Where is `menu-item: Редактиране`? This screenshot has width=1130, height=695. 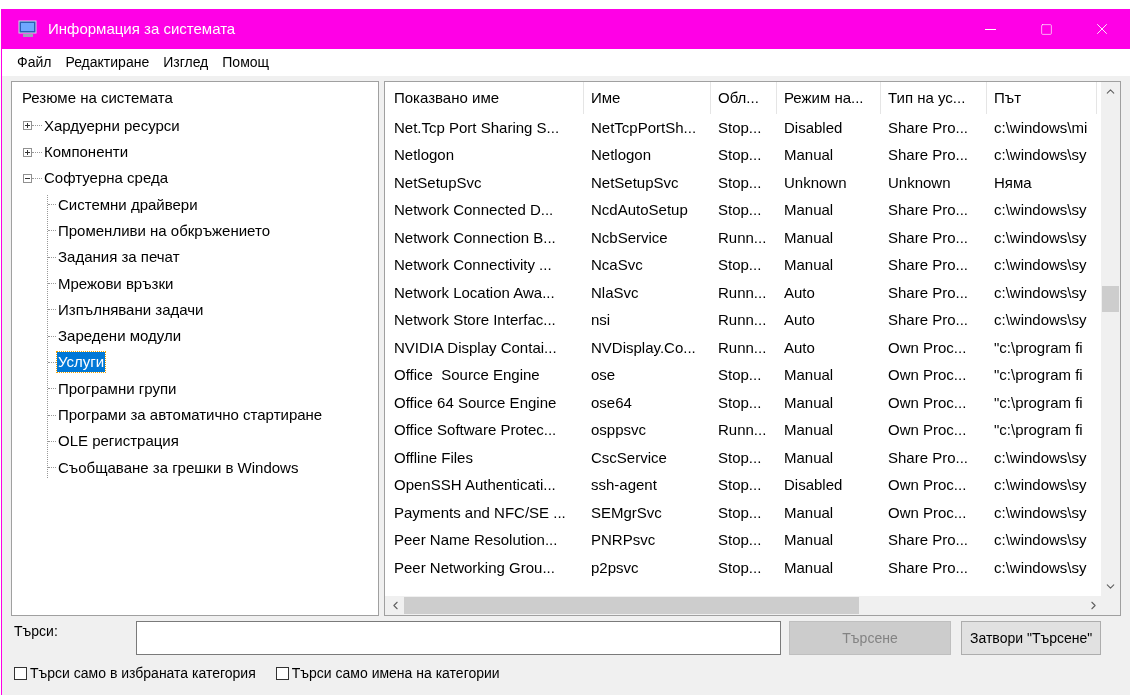
menu-item: Редактиране is located at coordinates (107, 62).